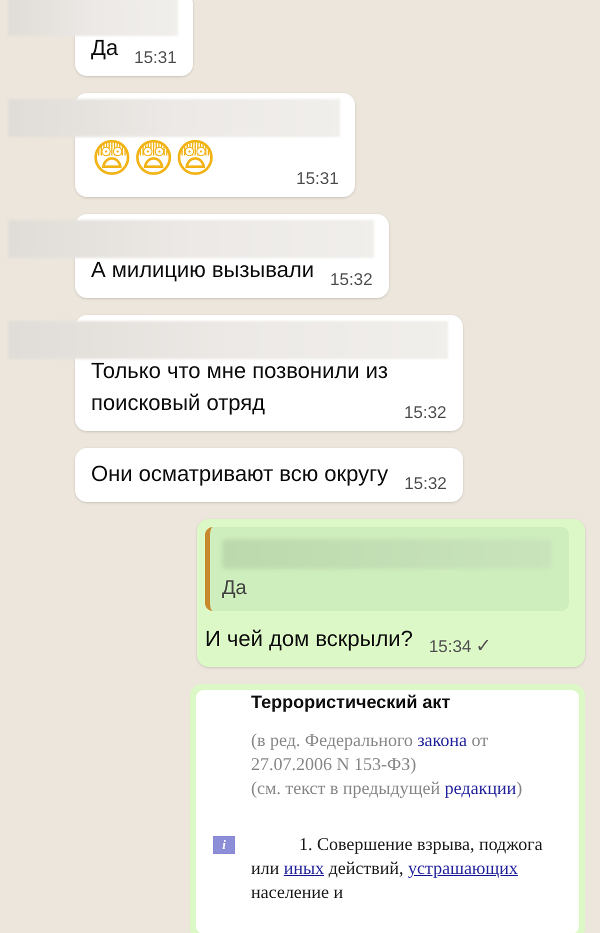 Image resolution: width=600 pixels, height=933 pixels. Describe the element at coordinates (450, 647) in the screenshot. I see `message-time: 15:34` at that location.